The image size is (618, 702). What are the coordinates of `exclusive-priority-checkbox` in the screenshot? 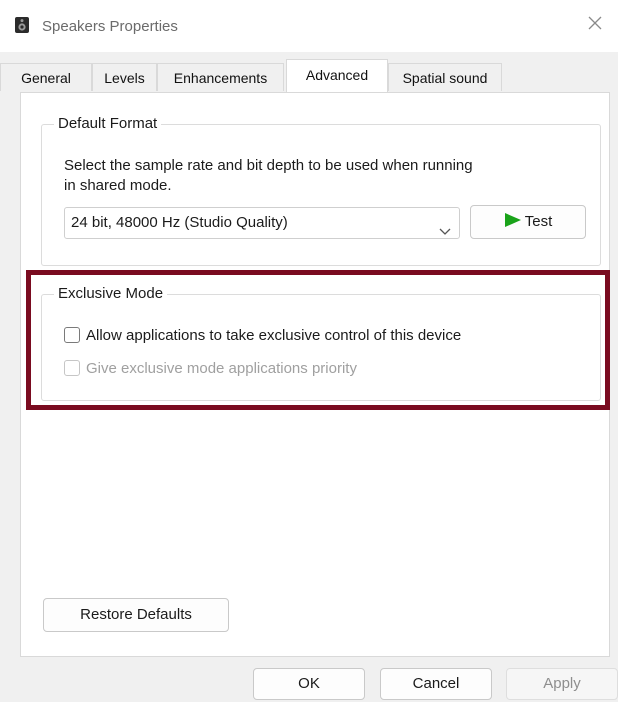 It's located at (72, 368).